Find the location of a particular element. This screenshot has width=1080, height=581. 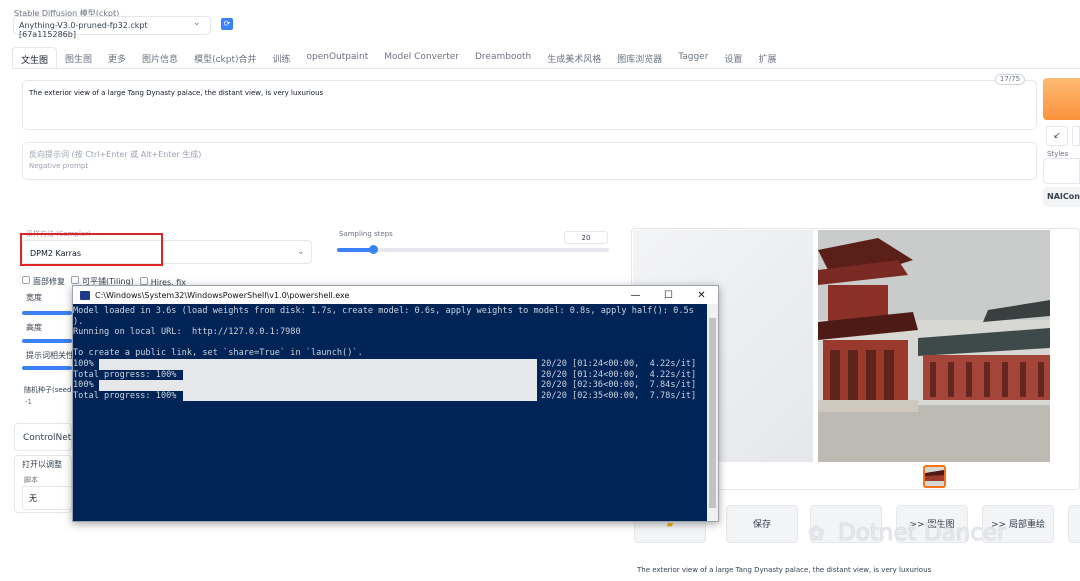

tab-train: 训练 is located at coordinates (282, 58).